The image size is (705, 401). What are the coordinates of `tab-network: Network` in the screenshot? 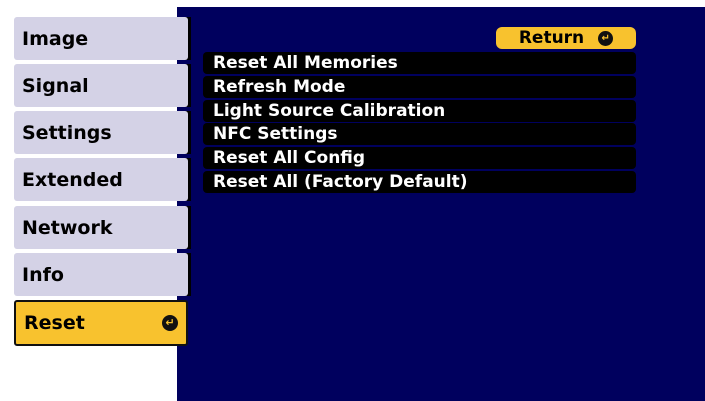 It's located at (101, 227).